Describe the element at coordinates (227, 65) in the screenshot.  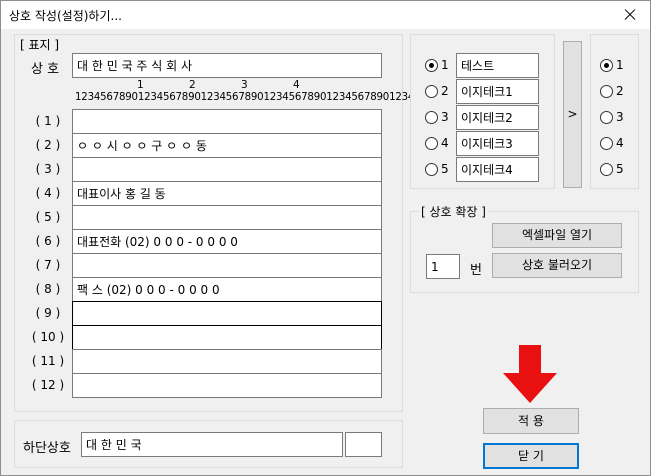
I see `sangho-input: 대 한 민 국 주 식 회 사` at that location.